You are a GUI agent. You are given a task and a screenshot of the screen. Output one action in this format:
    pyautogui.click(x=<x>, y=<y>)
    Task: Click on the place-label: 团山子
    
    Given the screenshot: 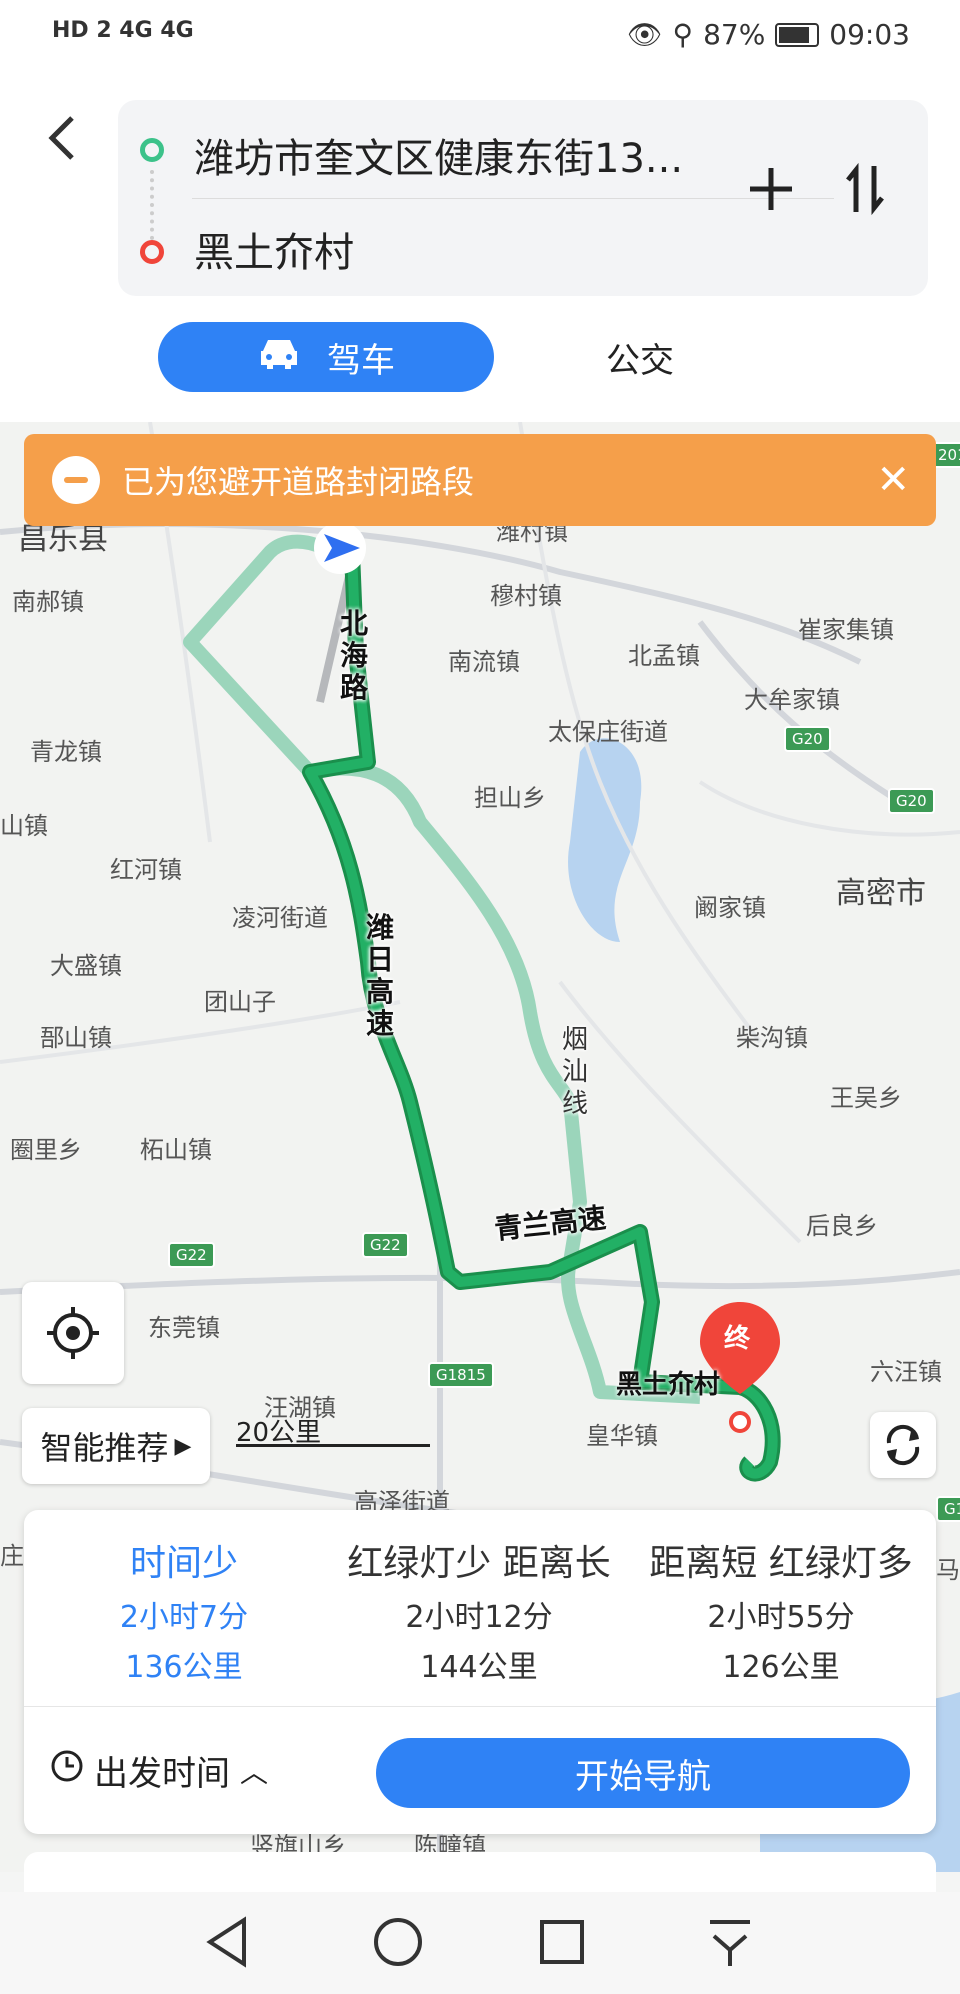 What is the action you would take?
    pyautogui.click(x=240, y=1002)
    